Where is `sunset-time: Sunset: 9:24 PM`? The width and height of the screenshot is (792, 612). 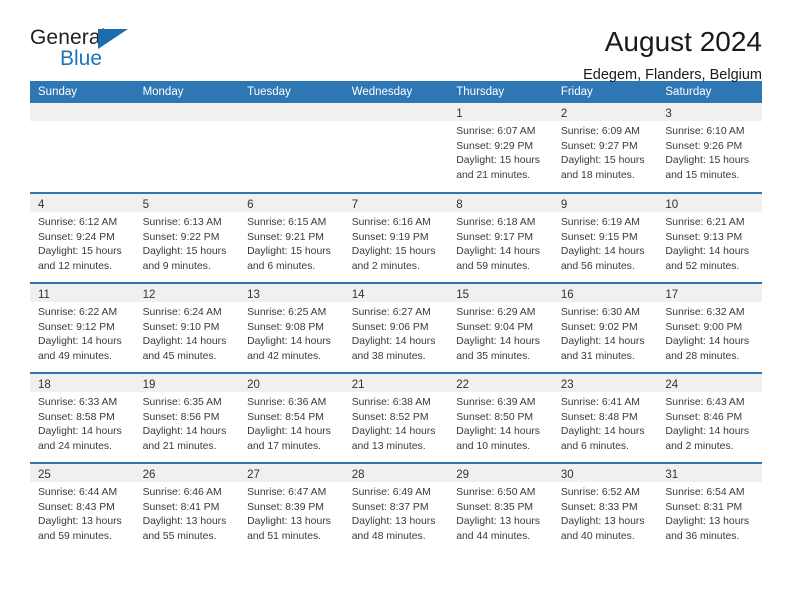 sunset-time: Sunset: 9:24 PM is located at coordinates (76, 237).